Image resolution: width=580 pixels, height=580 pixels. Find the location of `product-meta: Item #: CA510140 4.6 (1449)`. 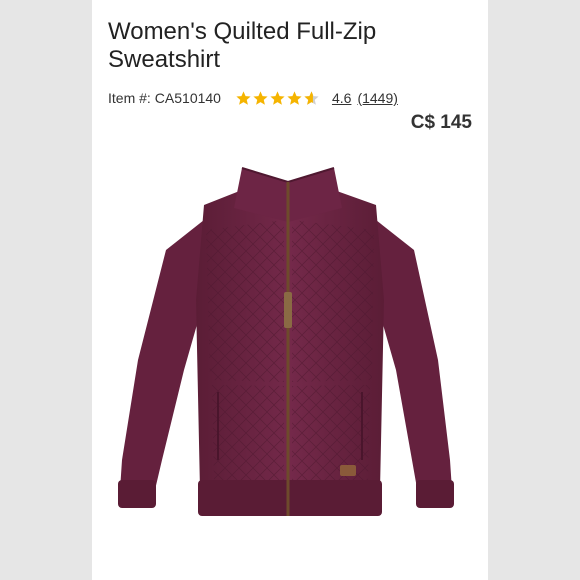

product-meta: Item #: CA510140 4.6 (1449) is located at coordinates (256, 98).